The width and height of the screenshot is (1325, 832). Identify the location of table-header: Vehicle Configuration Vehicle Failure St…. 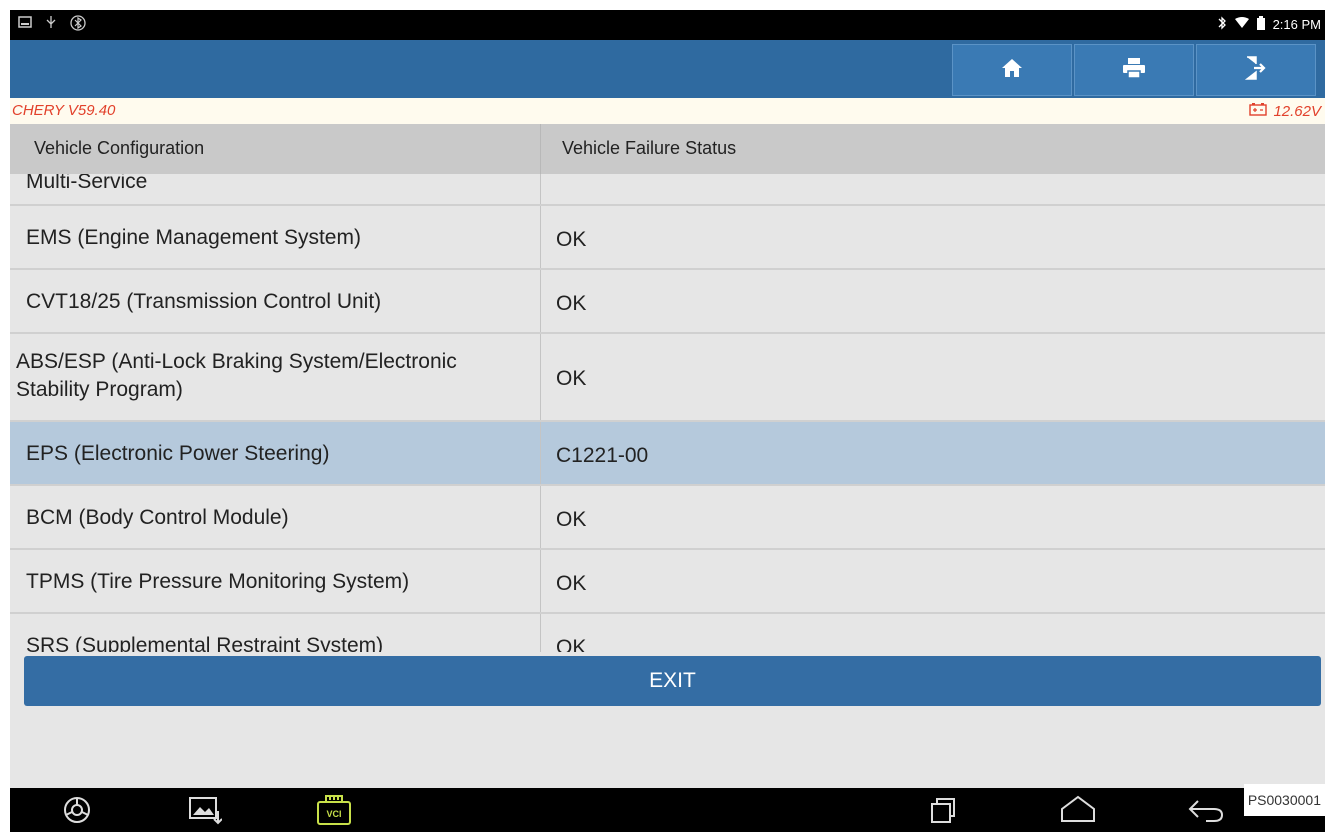
(667, 149).